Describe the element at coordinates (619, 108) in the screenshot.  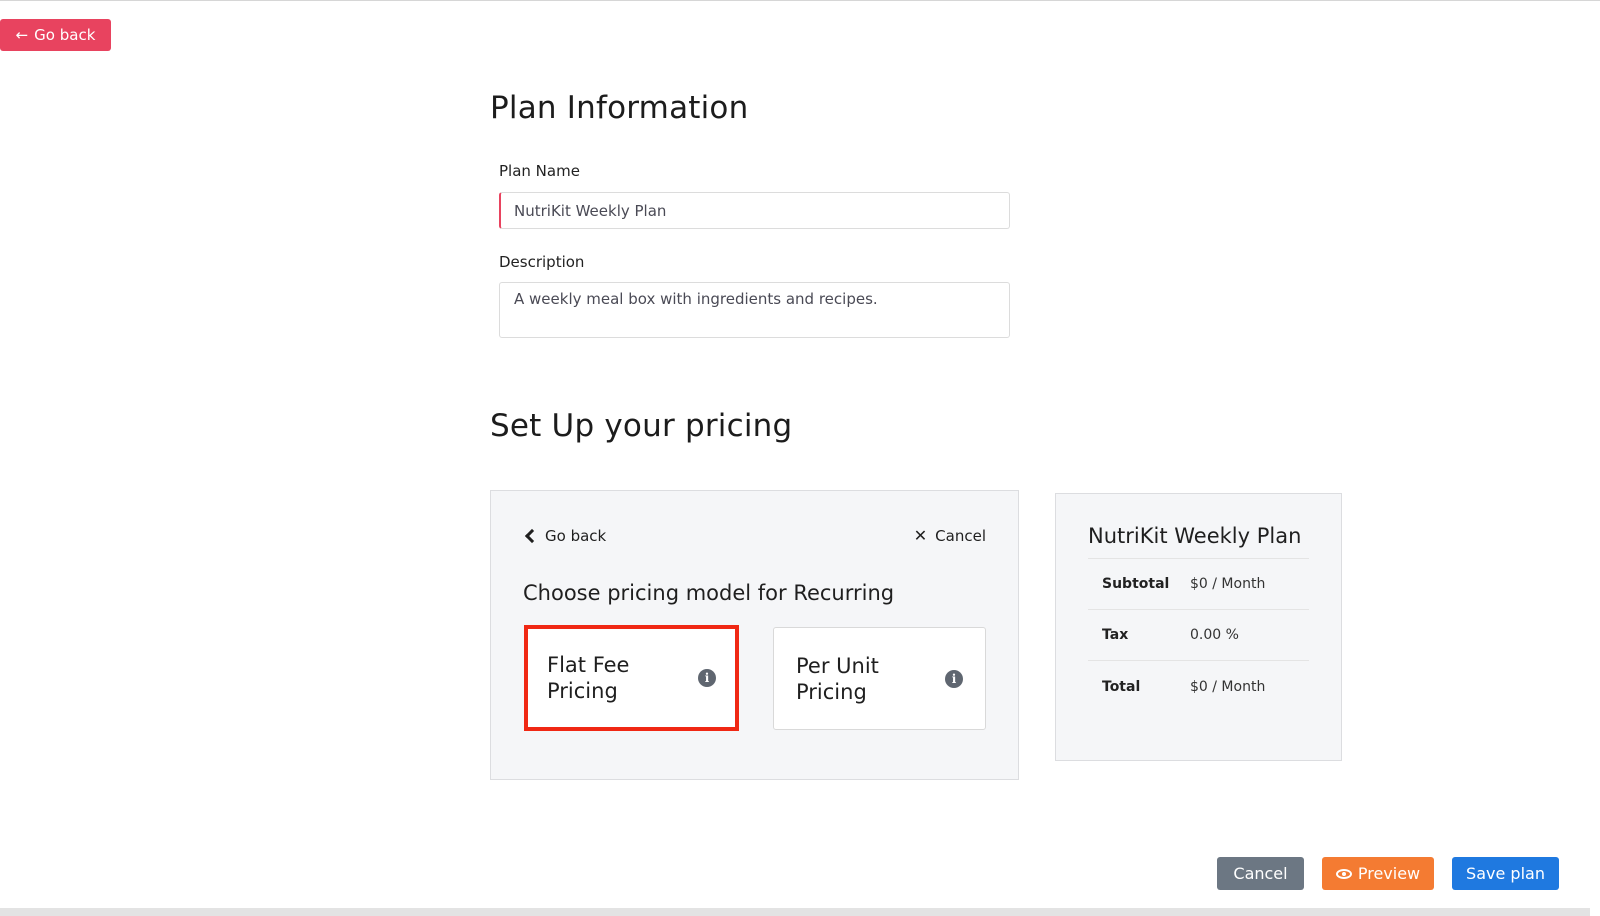
I see `plan-information-title: Plan Information` at that location.